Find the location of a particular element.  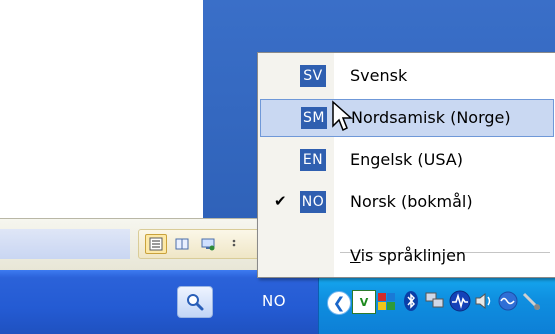

tray-blue-icon is located at coordinates (508, 301).